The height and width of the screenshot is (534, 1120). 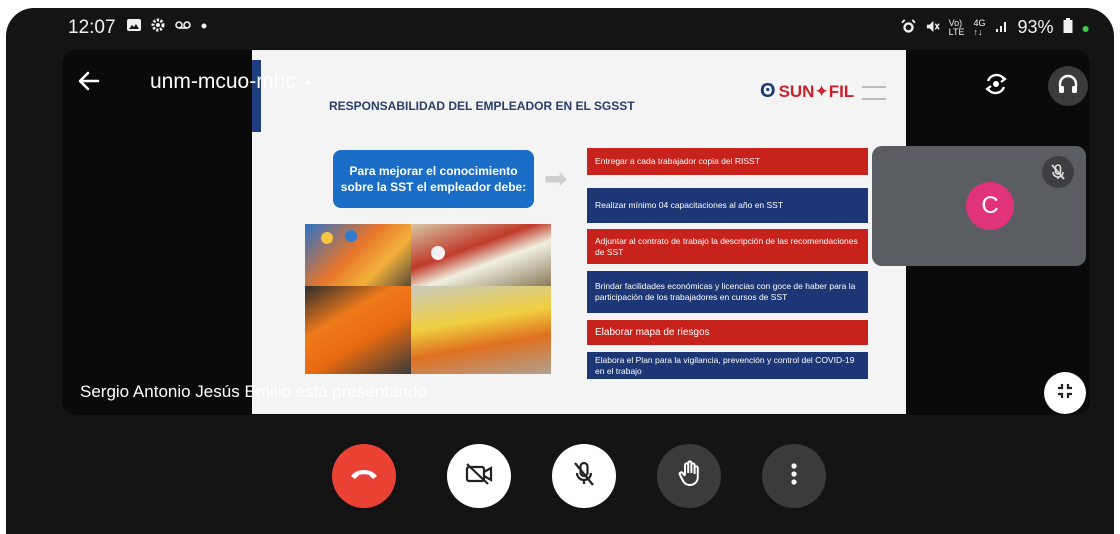 I want to click on battery-percent: 93%, so click(x=1035, y=27).